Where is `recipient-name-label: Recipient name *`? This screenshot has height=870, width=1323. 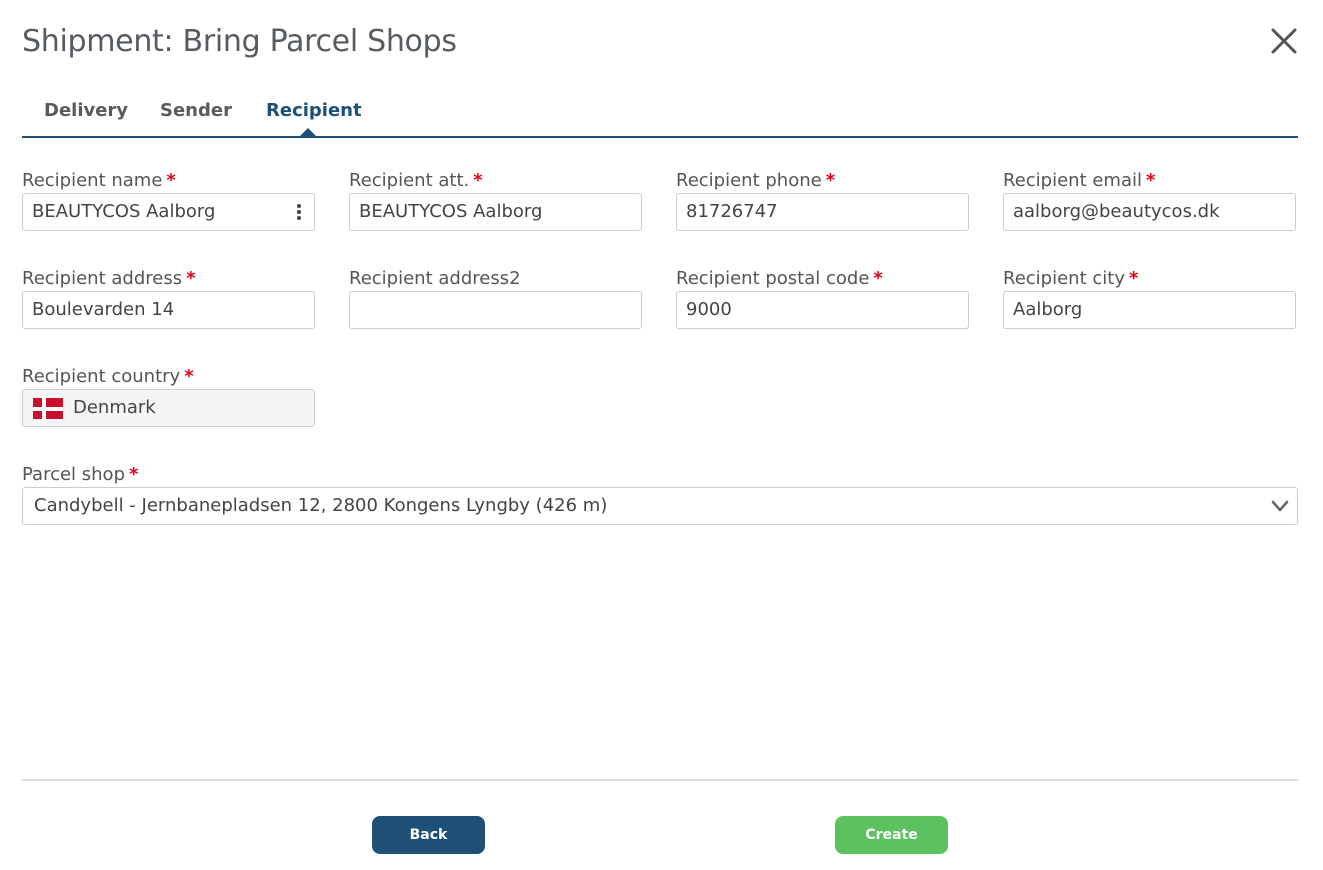 recipient-name-label: Recipient name * is located at coordinates (99, 180).